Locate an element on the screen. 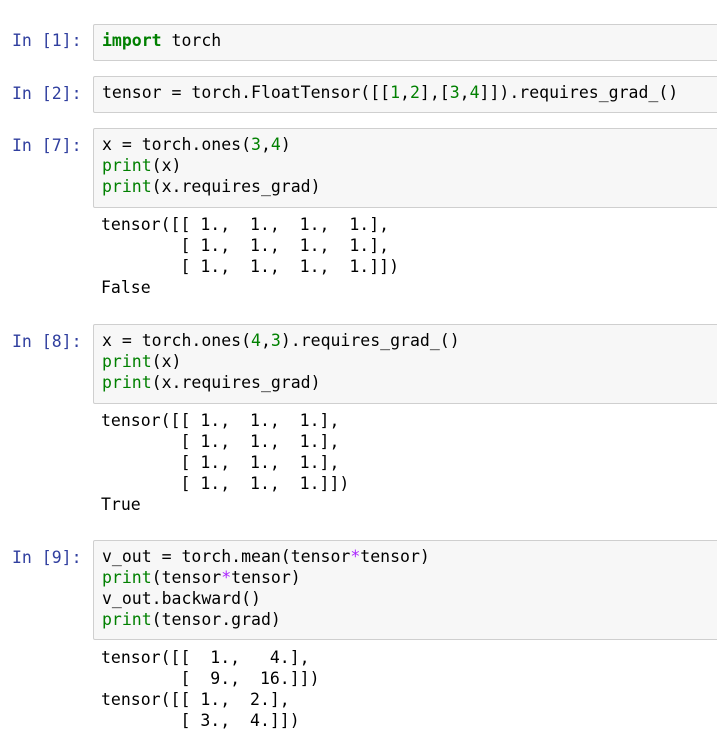  output-line: tensor([[ 1., 4.], is located at coordinates (205, 657).